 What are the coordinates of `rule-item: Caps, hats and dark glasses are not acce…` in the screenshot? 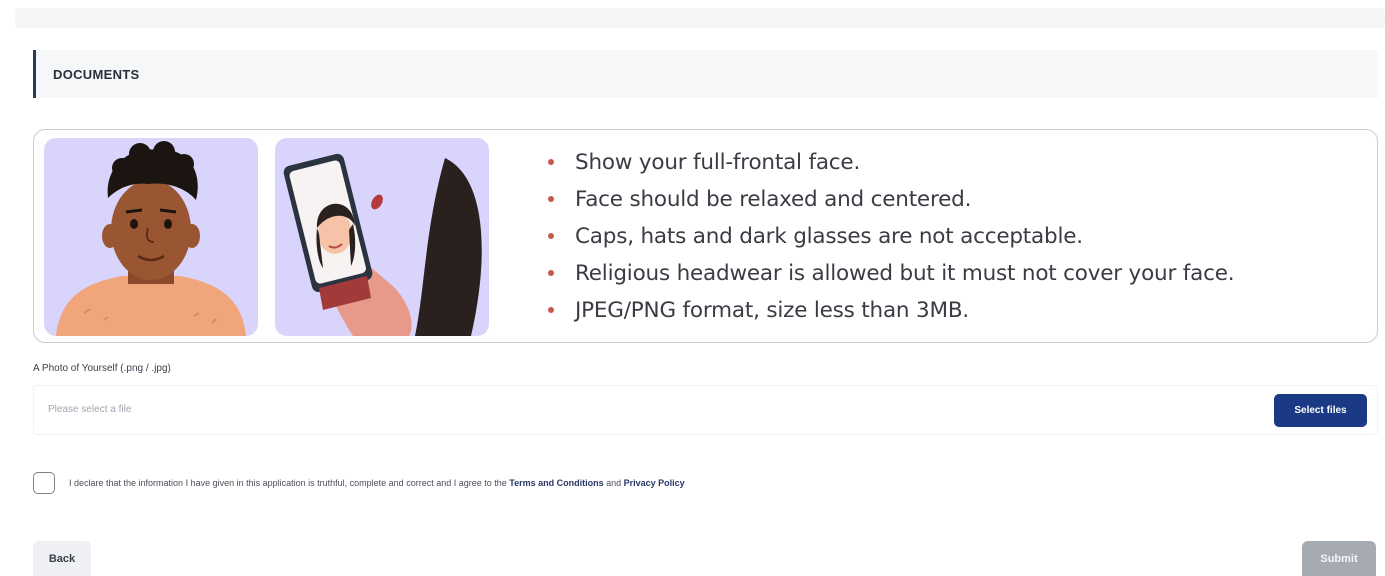 It's located at (891, 236).